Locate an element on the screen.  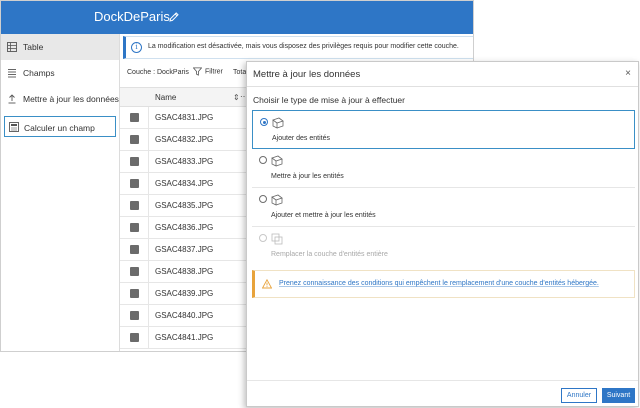
sort-icon: ⇕ is located at coordinates (236, 97).